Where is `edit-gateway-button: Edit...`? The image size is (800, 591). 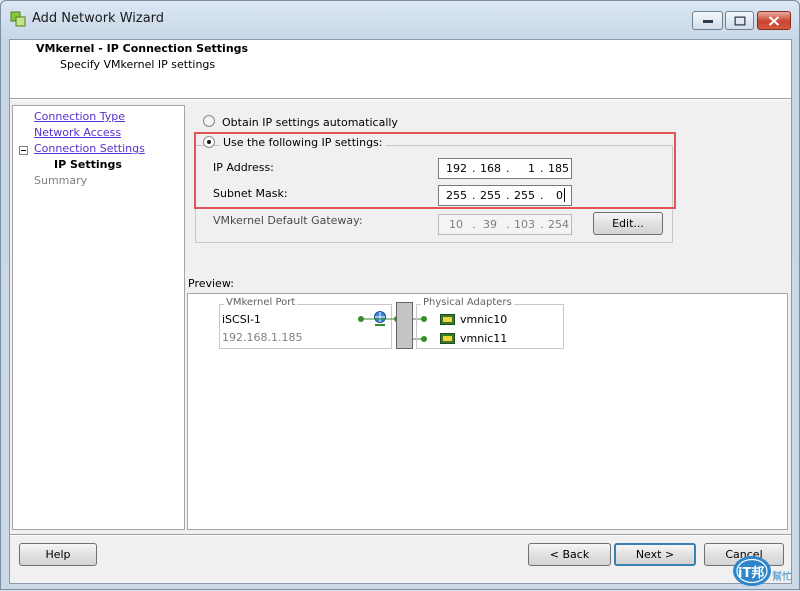
edit-gateway-button: Edit... is located at coordinates (628, 223).